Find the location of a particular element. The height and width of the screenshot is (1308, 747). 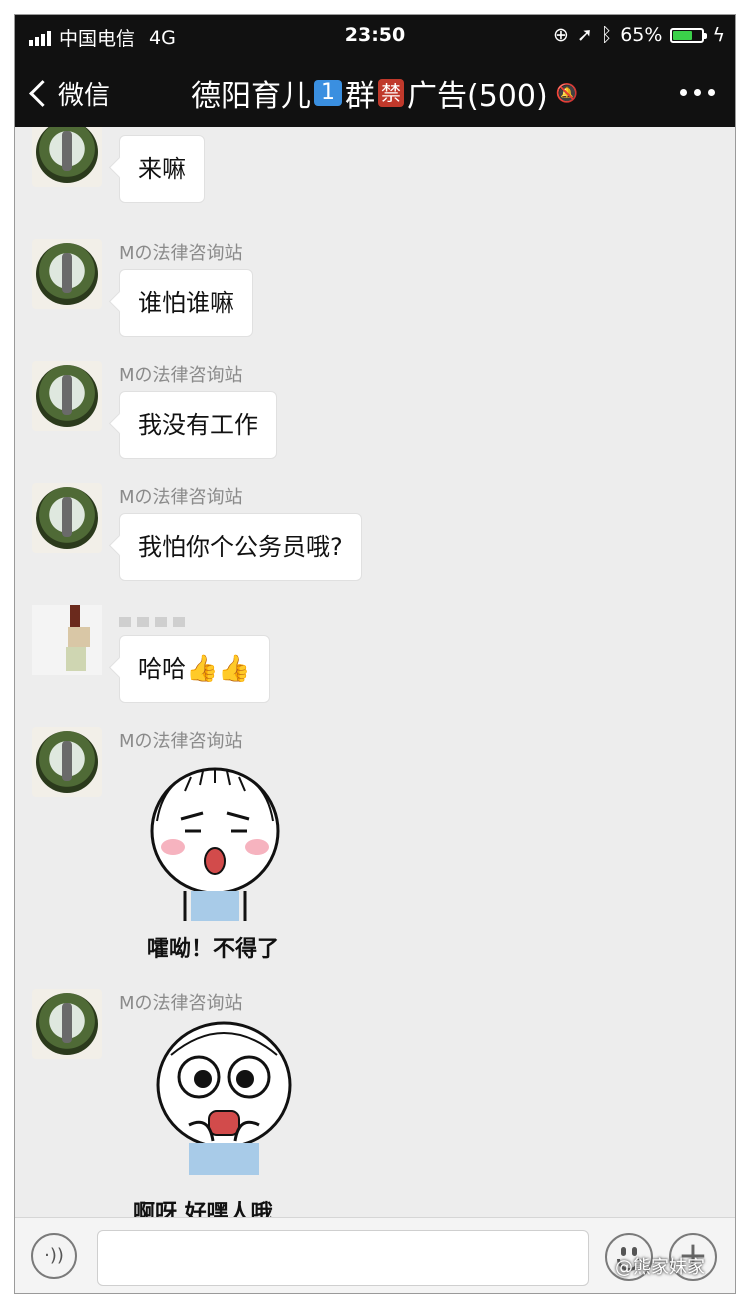

watermark: @熊家妹家 is located at coordinates (660, 1267).